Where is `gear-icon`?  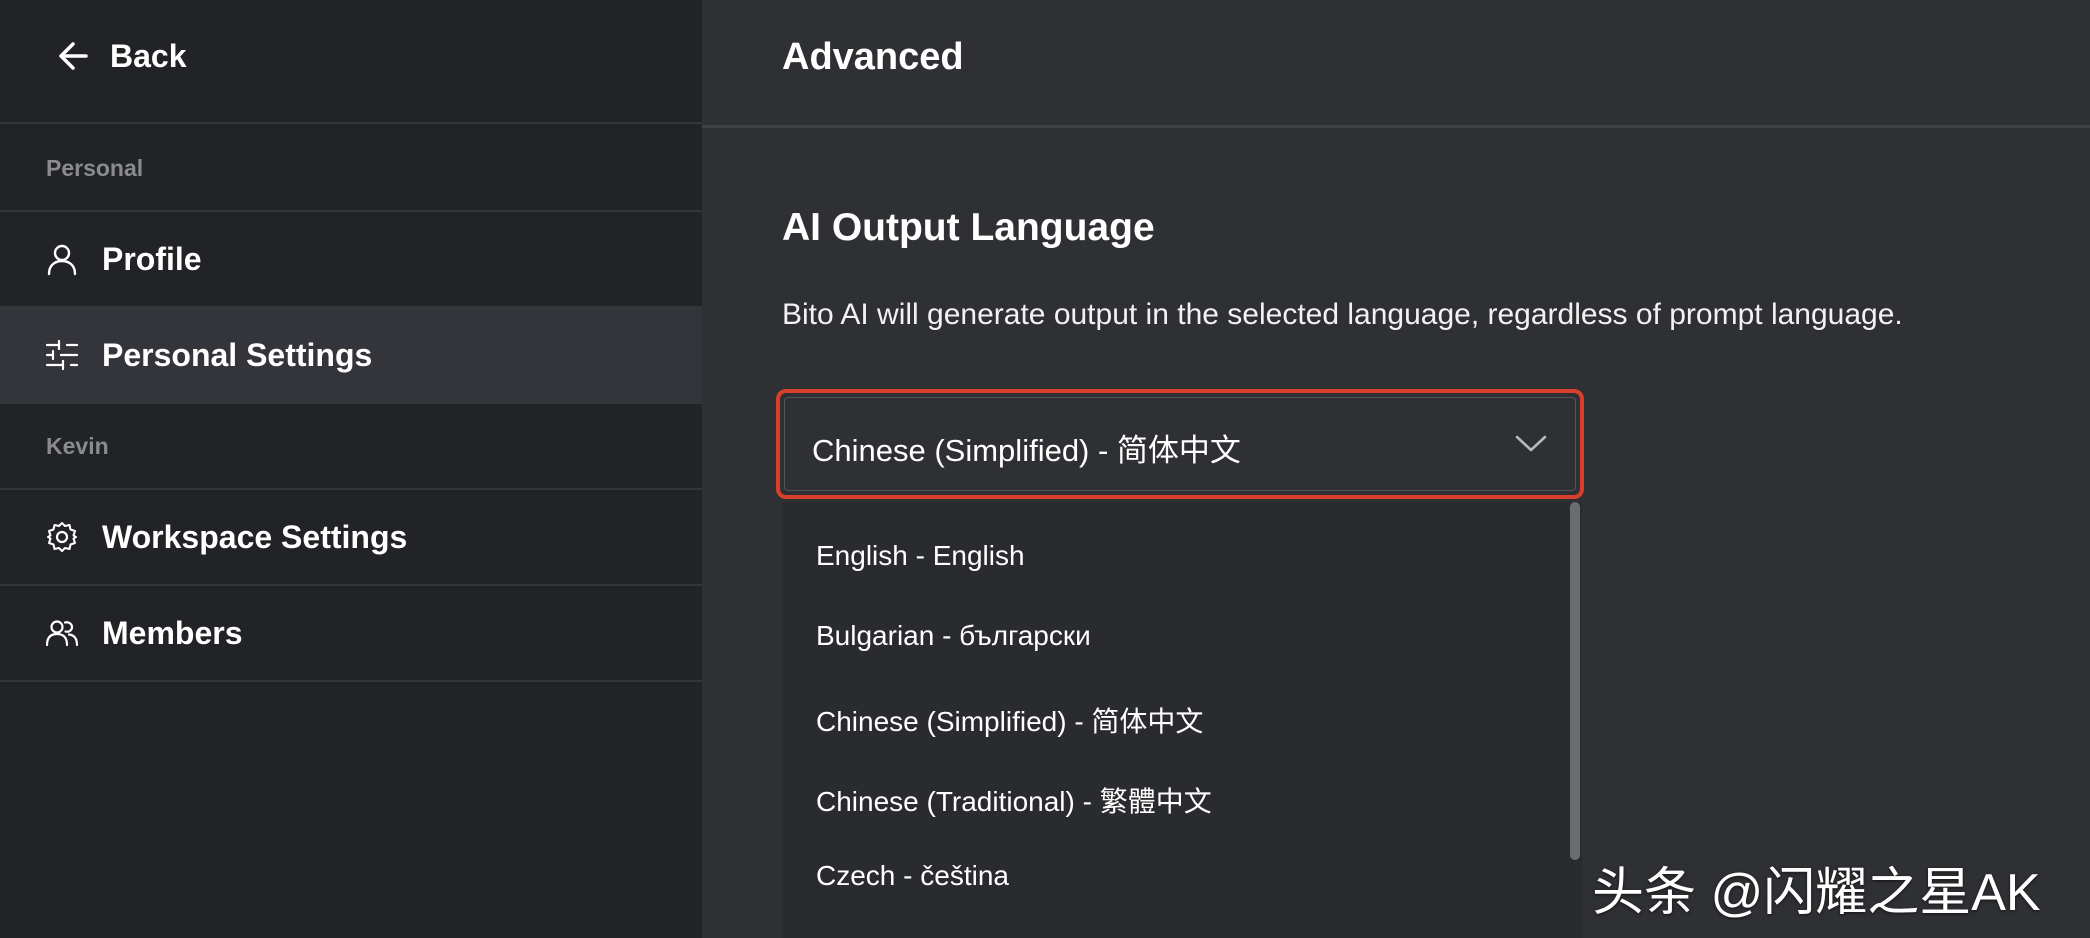 gear-icon is located at coordinates (62, 537).